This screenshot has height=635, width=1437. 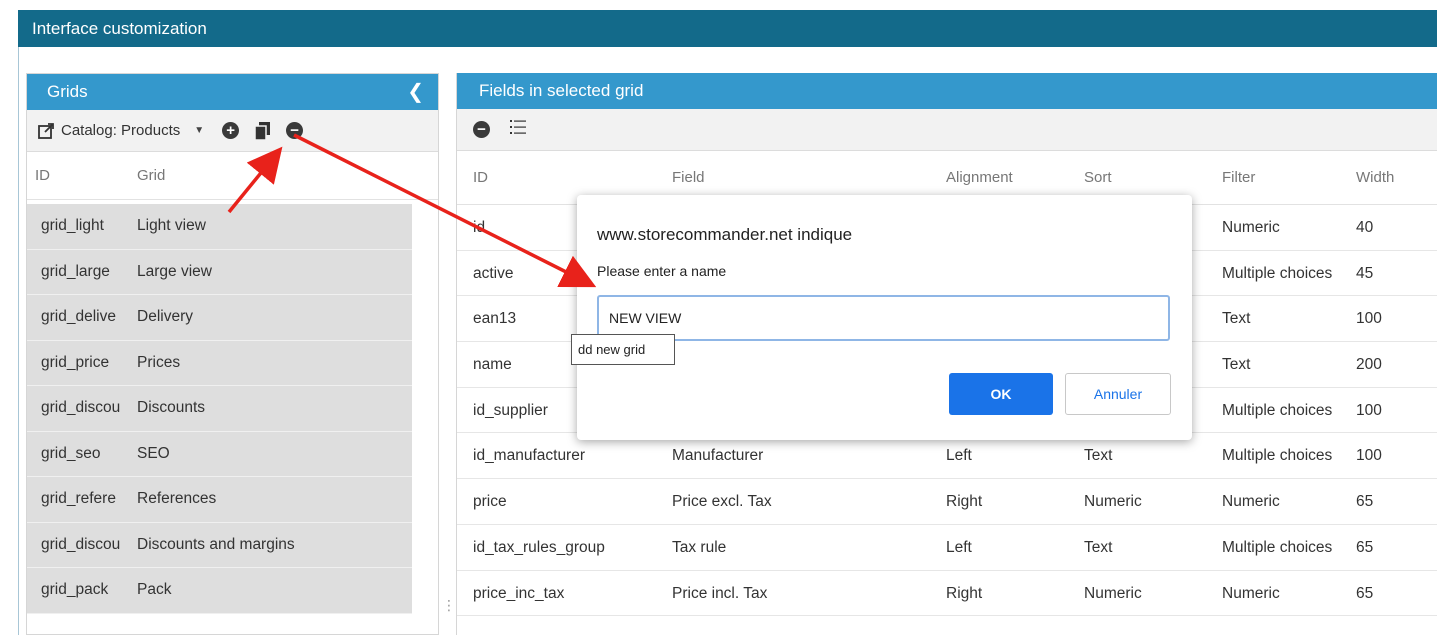 I want to click on dialog-title: www.storecommander.net indique, so click(x=725, y=234).